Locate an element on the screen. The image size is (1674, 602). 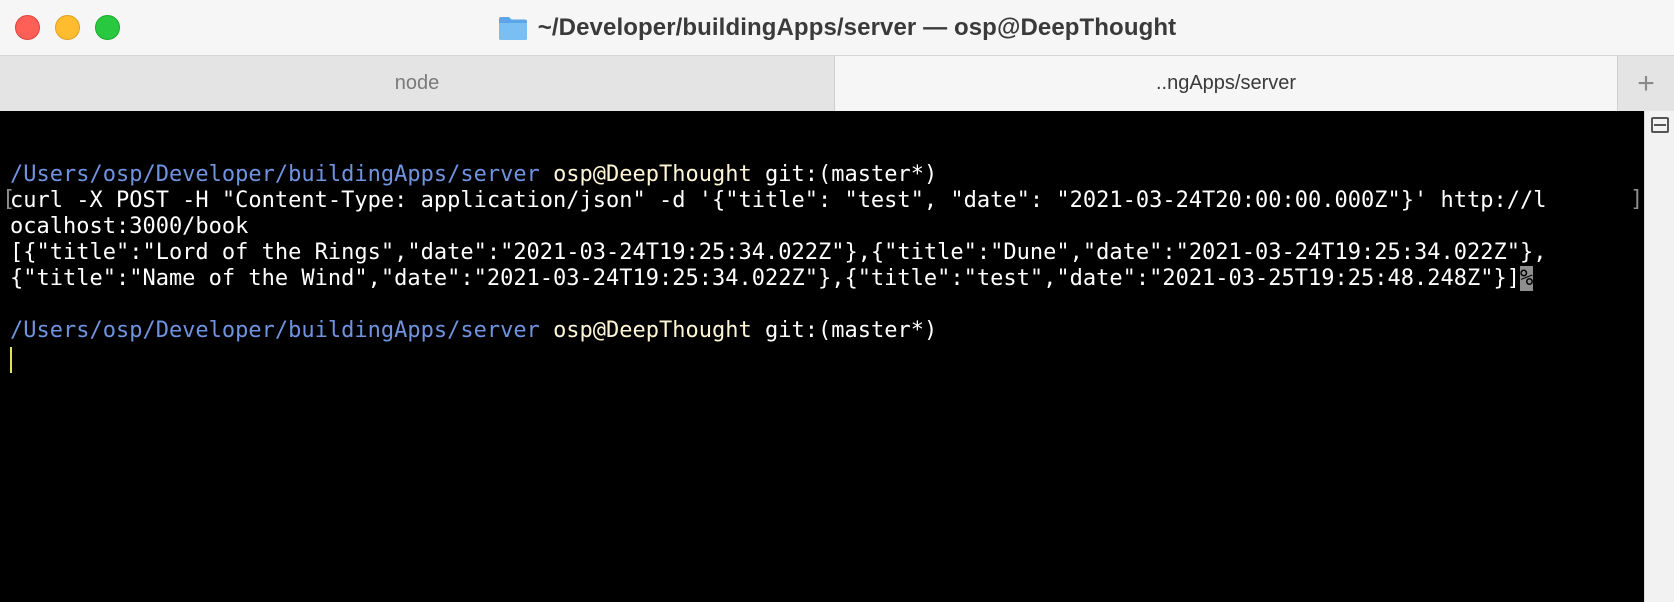
no-newline-marker: % is located at coordinates (1526, 278).